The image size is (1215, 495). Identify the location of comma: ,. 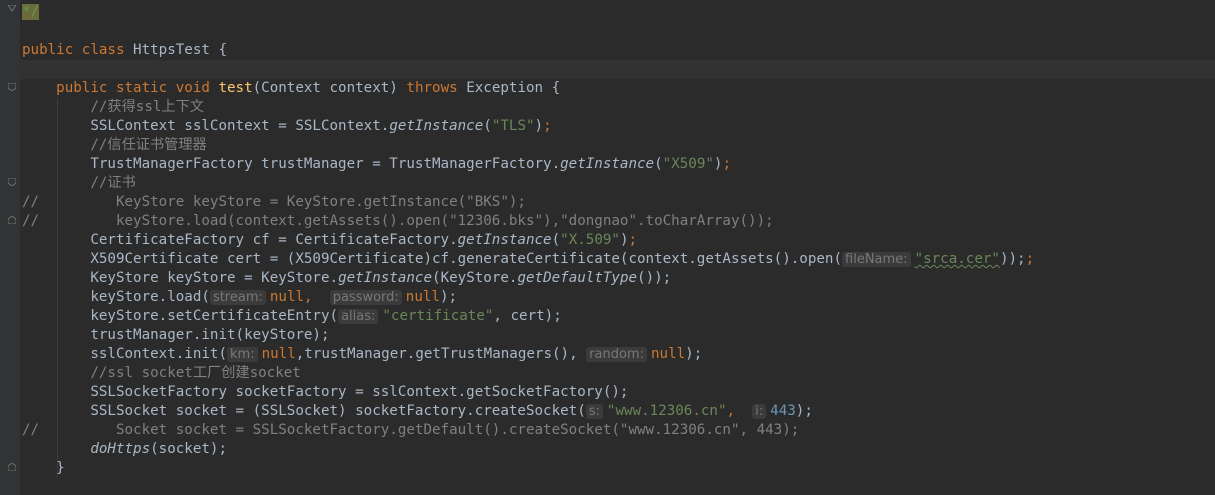
(731, 411).